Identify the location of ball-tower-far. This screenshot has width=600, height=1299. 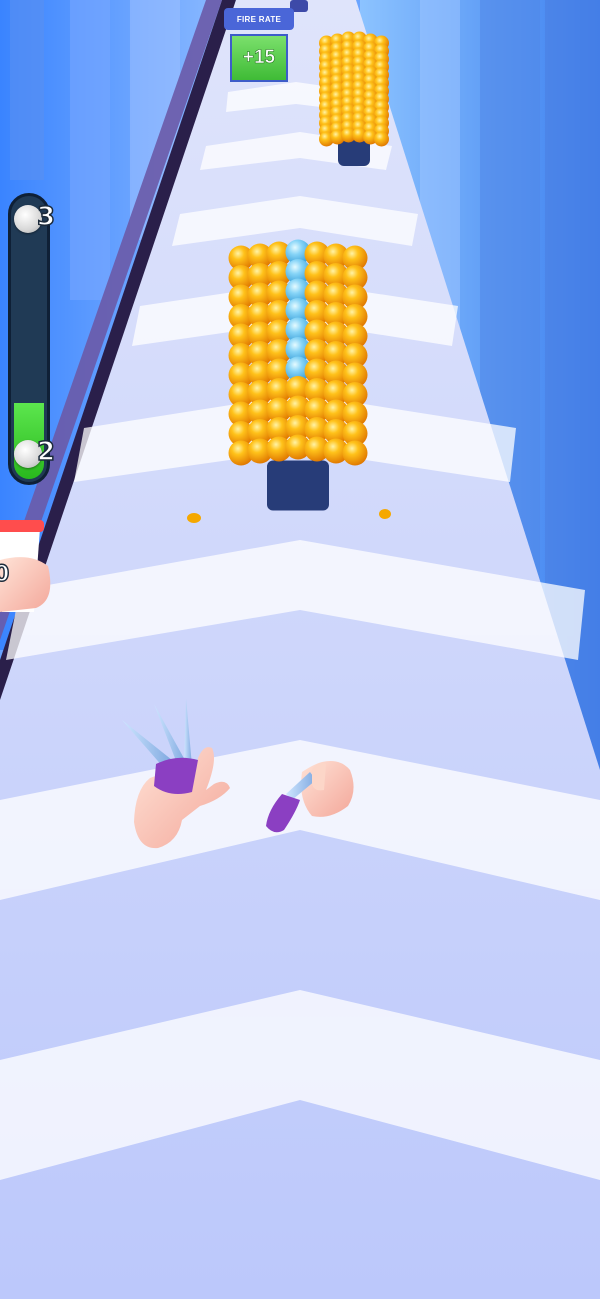
(354, 98).